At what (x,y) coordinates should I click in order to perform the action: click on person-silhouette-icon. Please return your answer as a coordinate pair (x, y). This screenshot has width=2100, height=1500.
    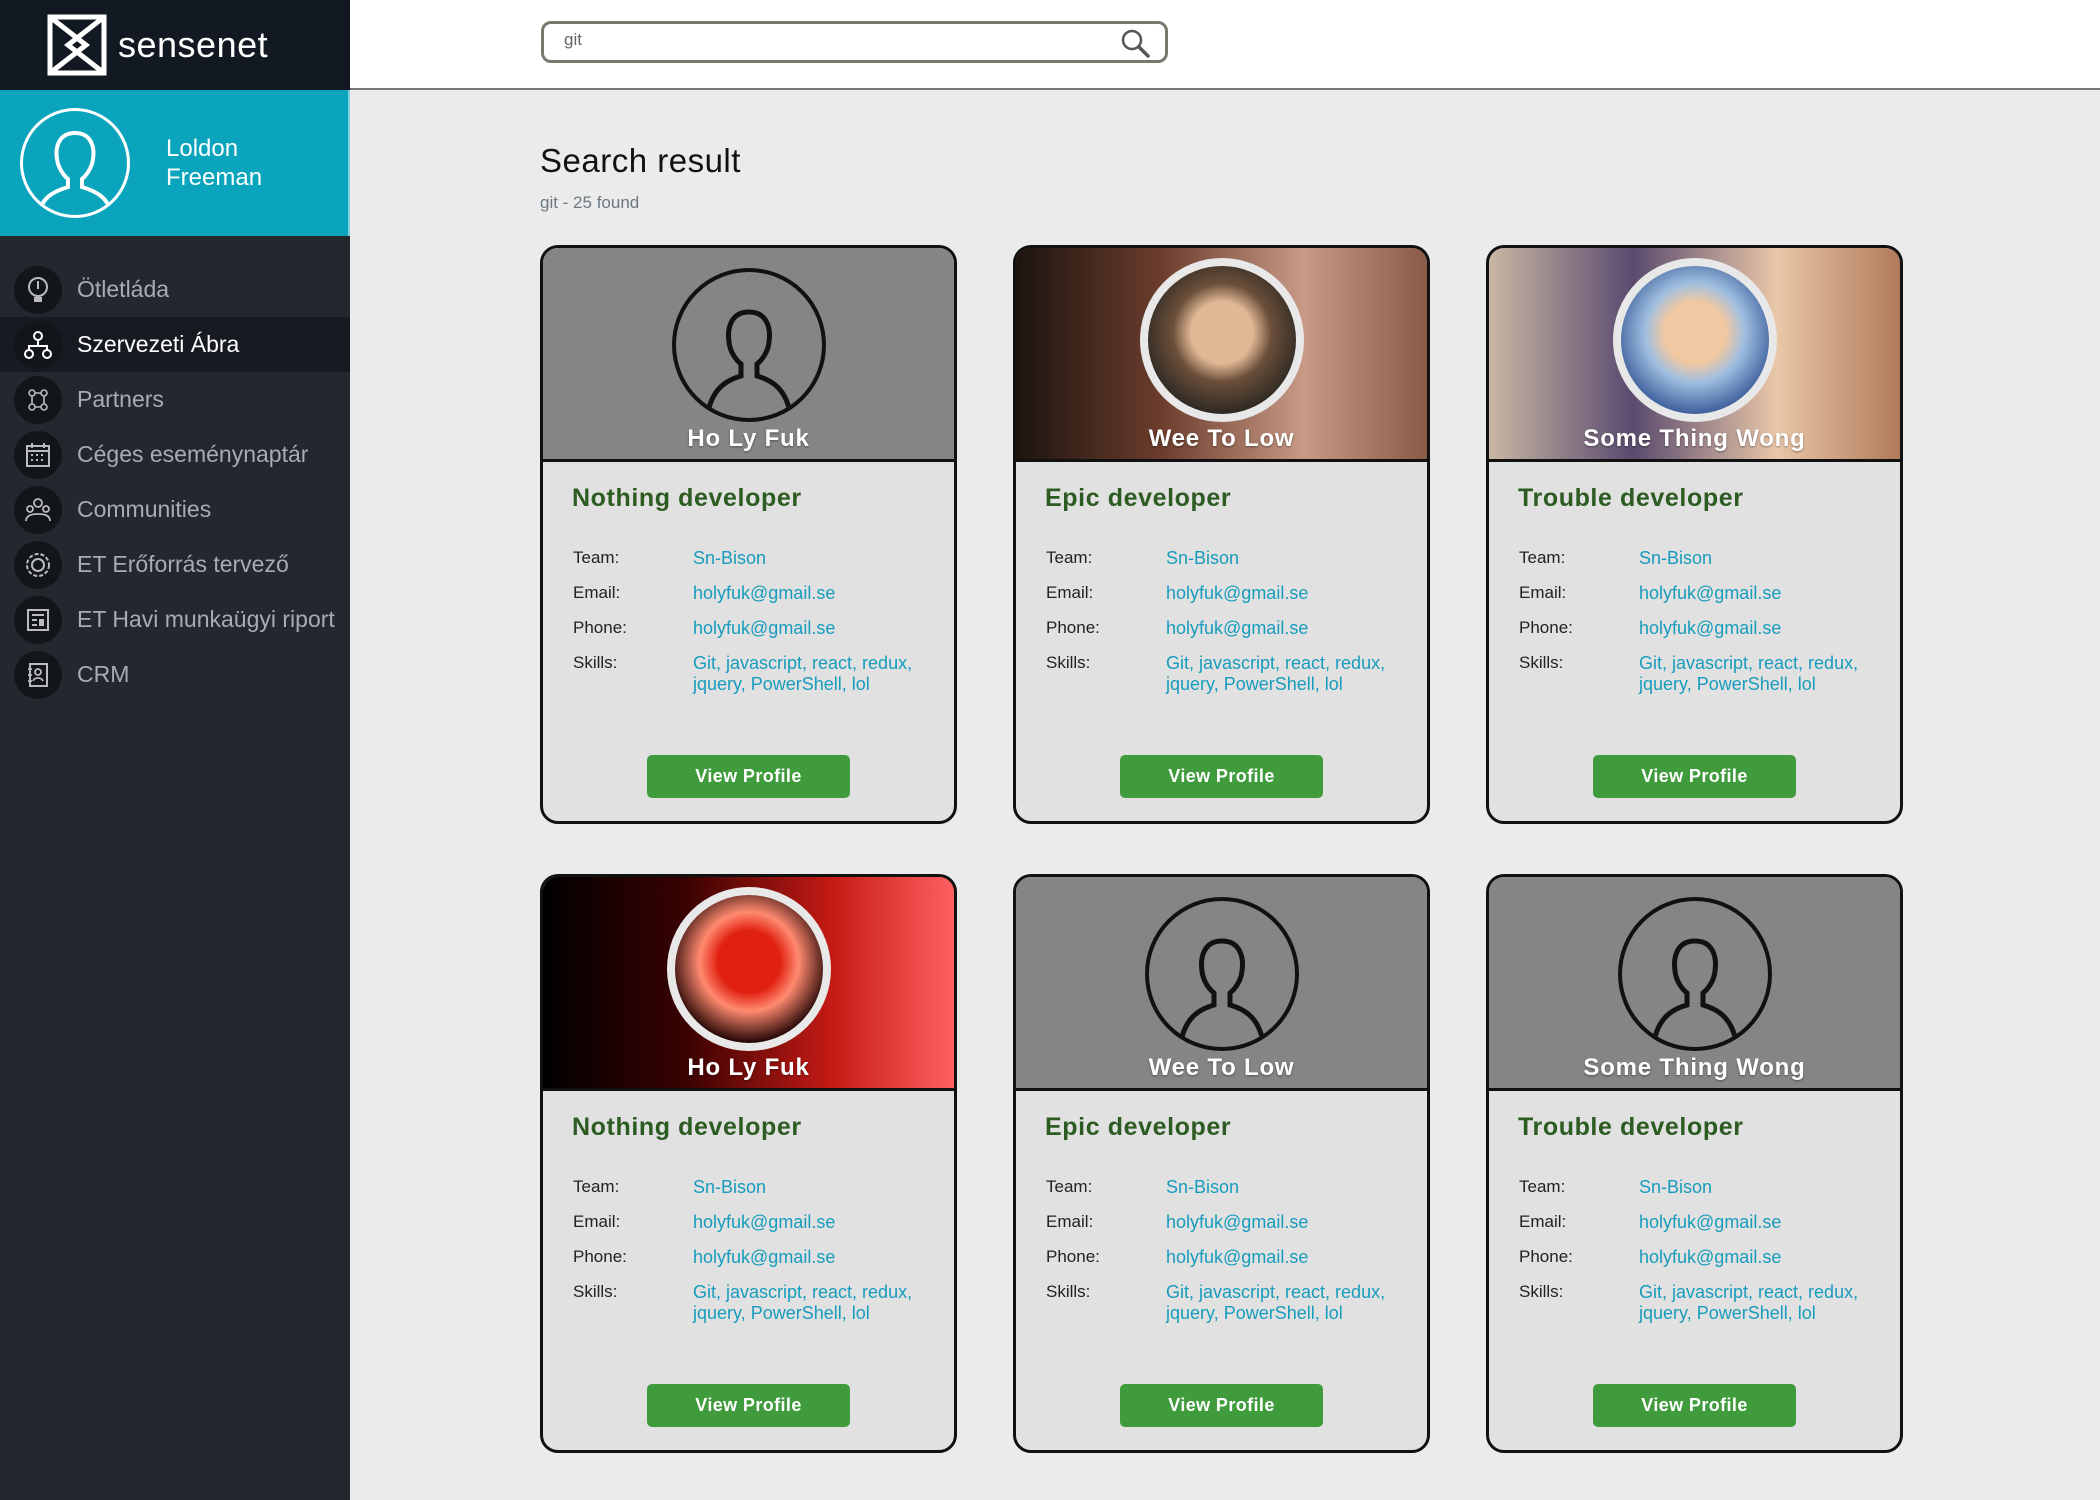
    Looking at the image, I should click on (748, 363).